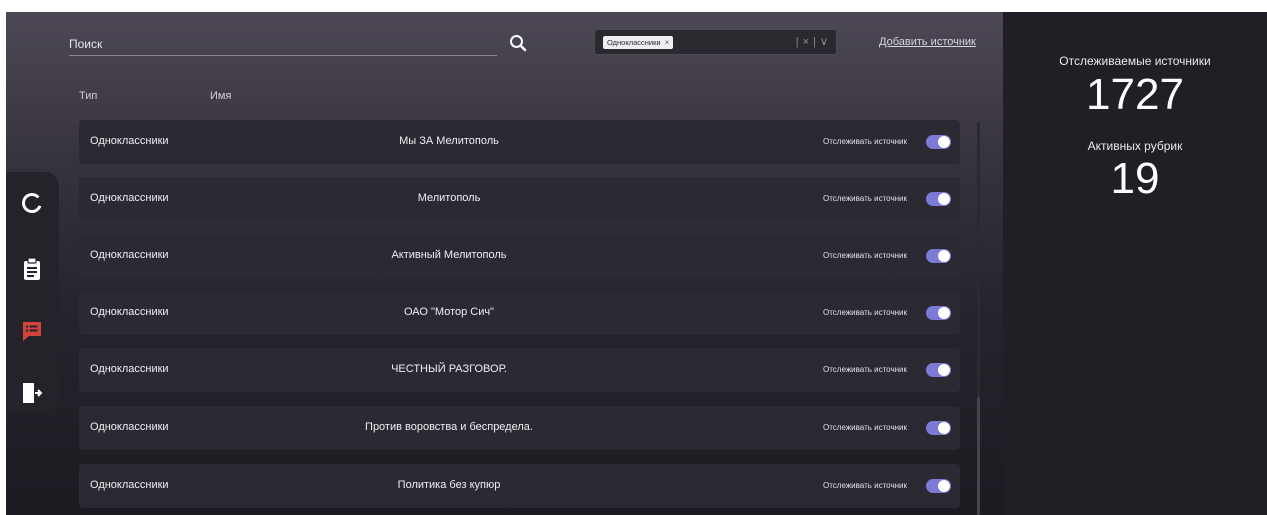 Image resolution: width=1267 pixels, height=515 pixels. What do you see at coordinates (449, 312) in the screenshot?
I see `row-name: ОАО "Мотор Сич"` at bounding box center [449, 312].